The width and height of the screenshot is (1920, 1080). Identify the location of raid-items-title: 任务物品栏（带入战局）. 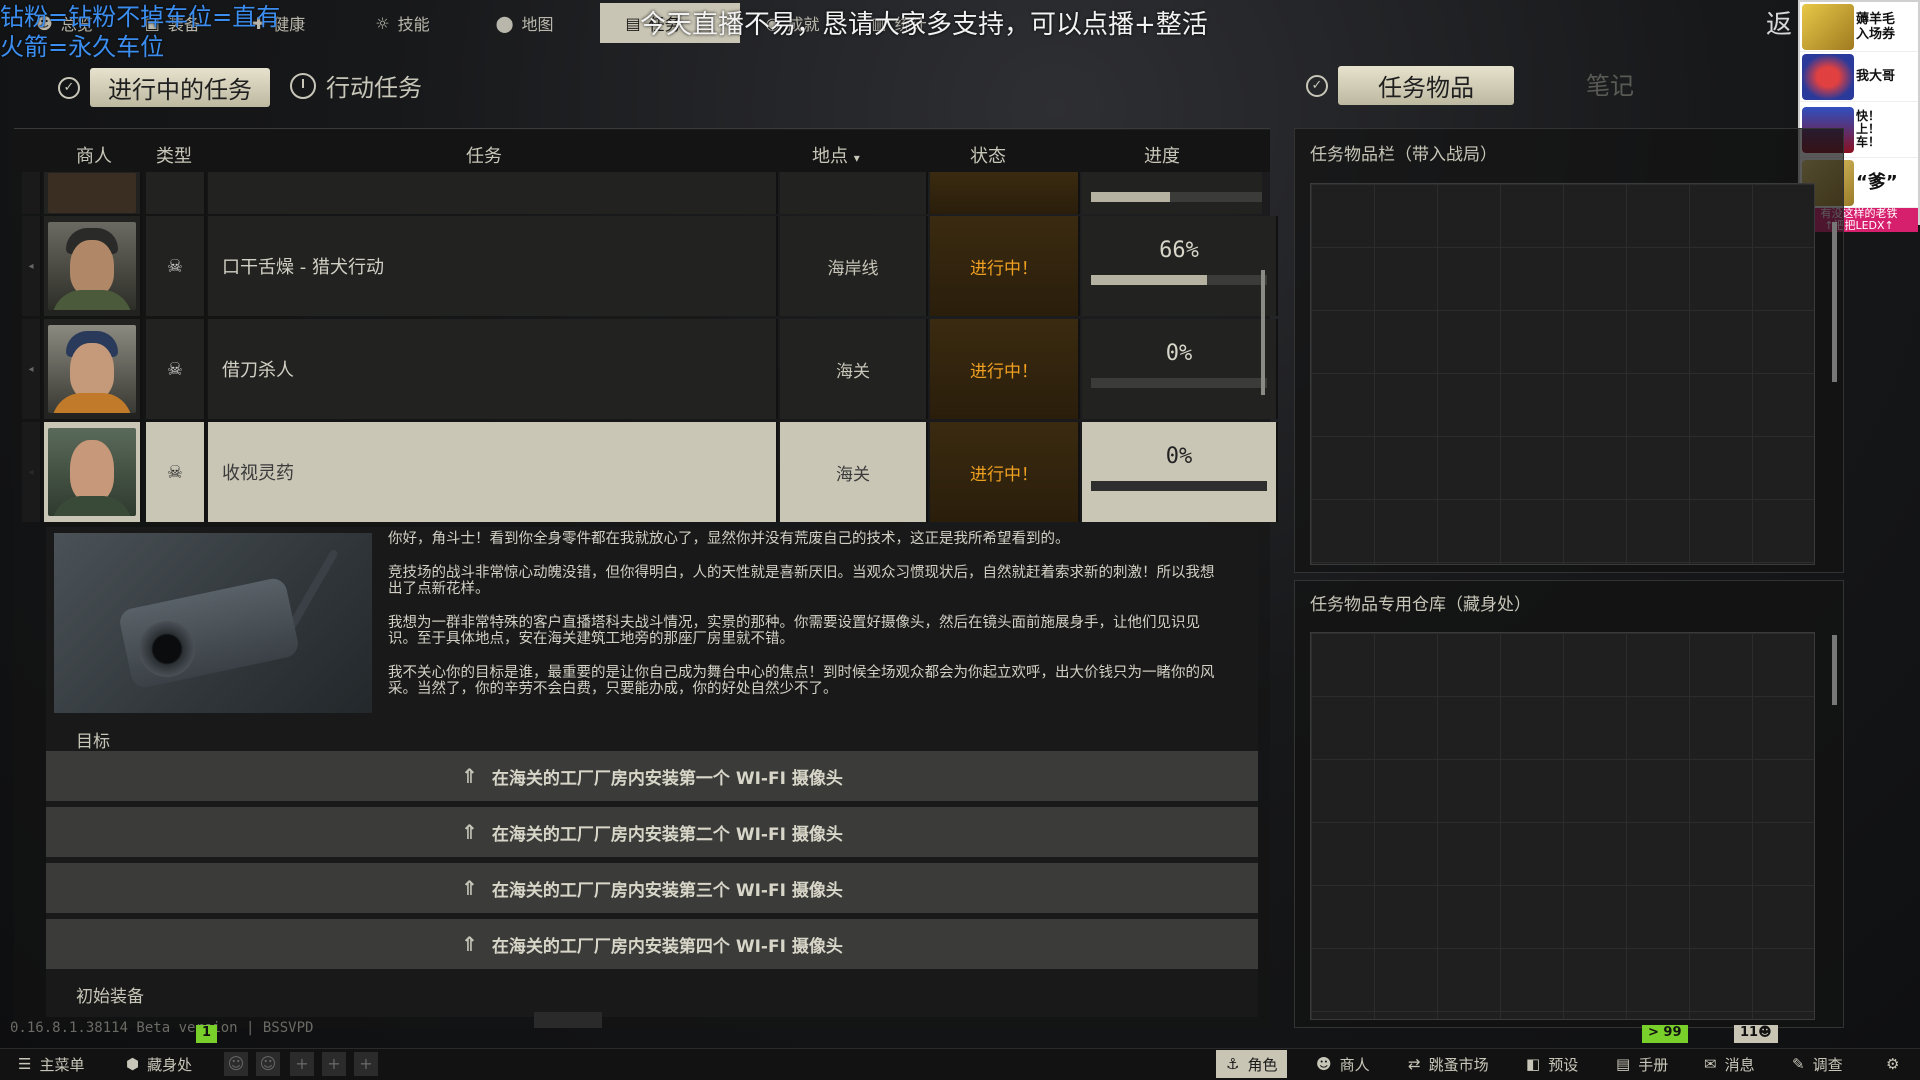
(1403, 155).